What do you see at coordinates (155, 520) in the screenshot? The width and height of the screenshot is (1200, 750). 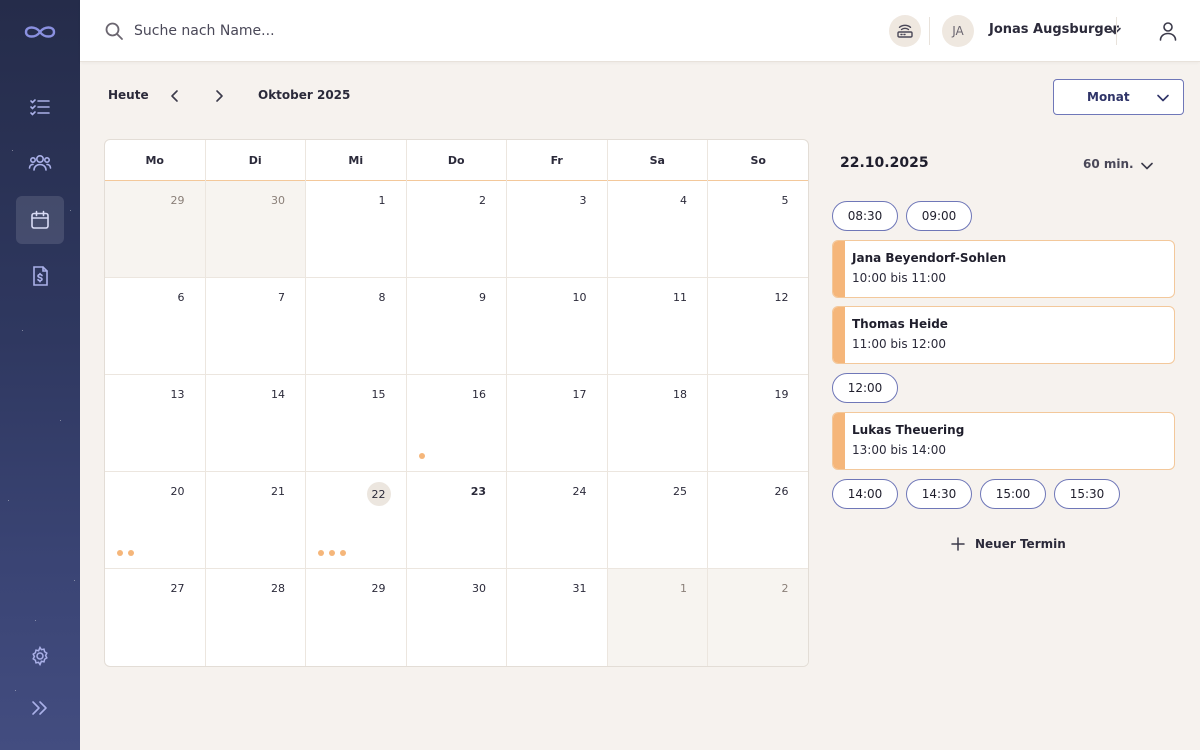 I see `calendar-day-cell: 20` at bounding box center [155, 520].